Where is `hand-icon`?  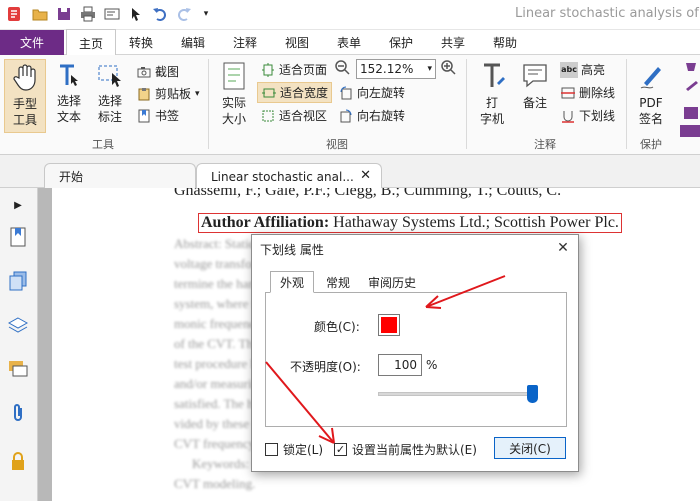 hand-icon is located at coordinates (25, 80).